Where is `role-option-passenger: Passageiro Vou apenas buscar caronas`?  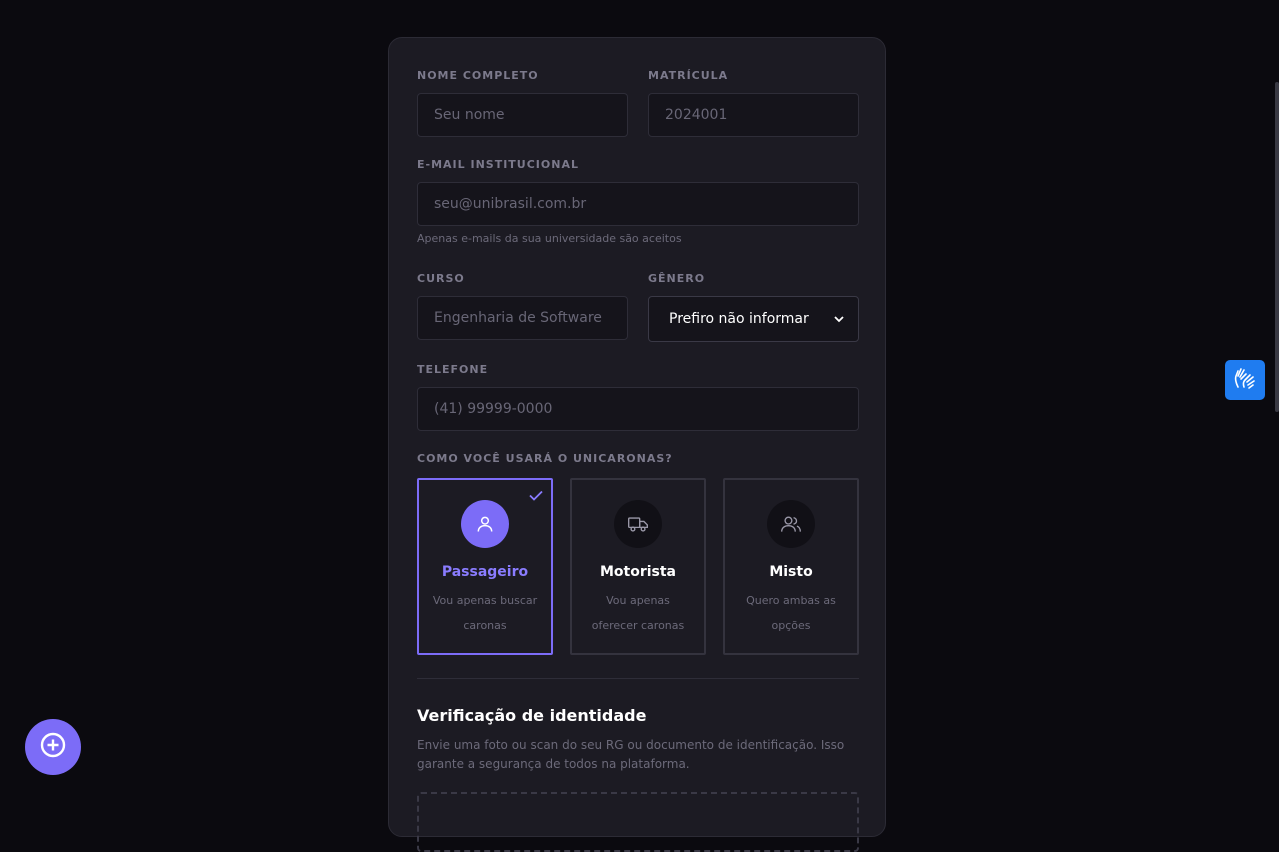
role-option-passenger: Passageiro Vou apenas buscar caronas is located at coordinates (485, 566).